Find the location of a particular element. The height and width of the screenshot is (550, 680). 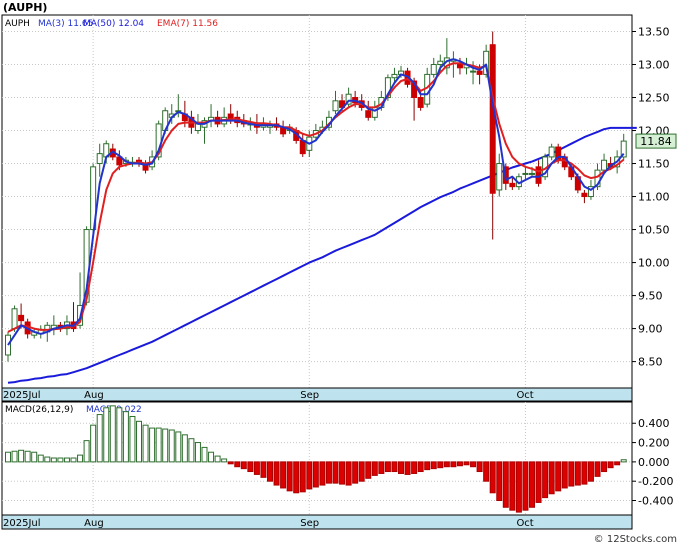

macd-y-axis: 0.400 0.200 0.000 -0.200 -0.400 is located at coordinates (652, 462).